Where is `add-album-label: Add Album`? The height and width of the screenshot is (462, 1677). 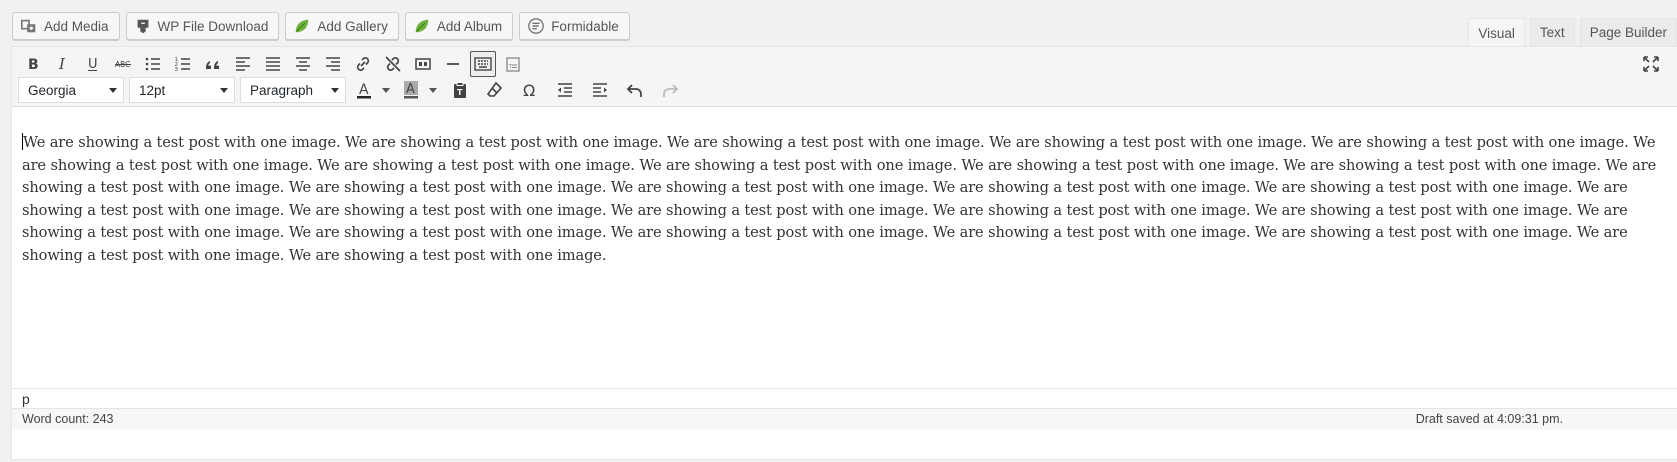
add-album-label: Add Album is located at coordinates (469, 26).